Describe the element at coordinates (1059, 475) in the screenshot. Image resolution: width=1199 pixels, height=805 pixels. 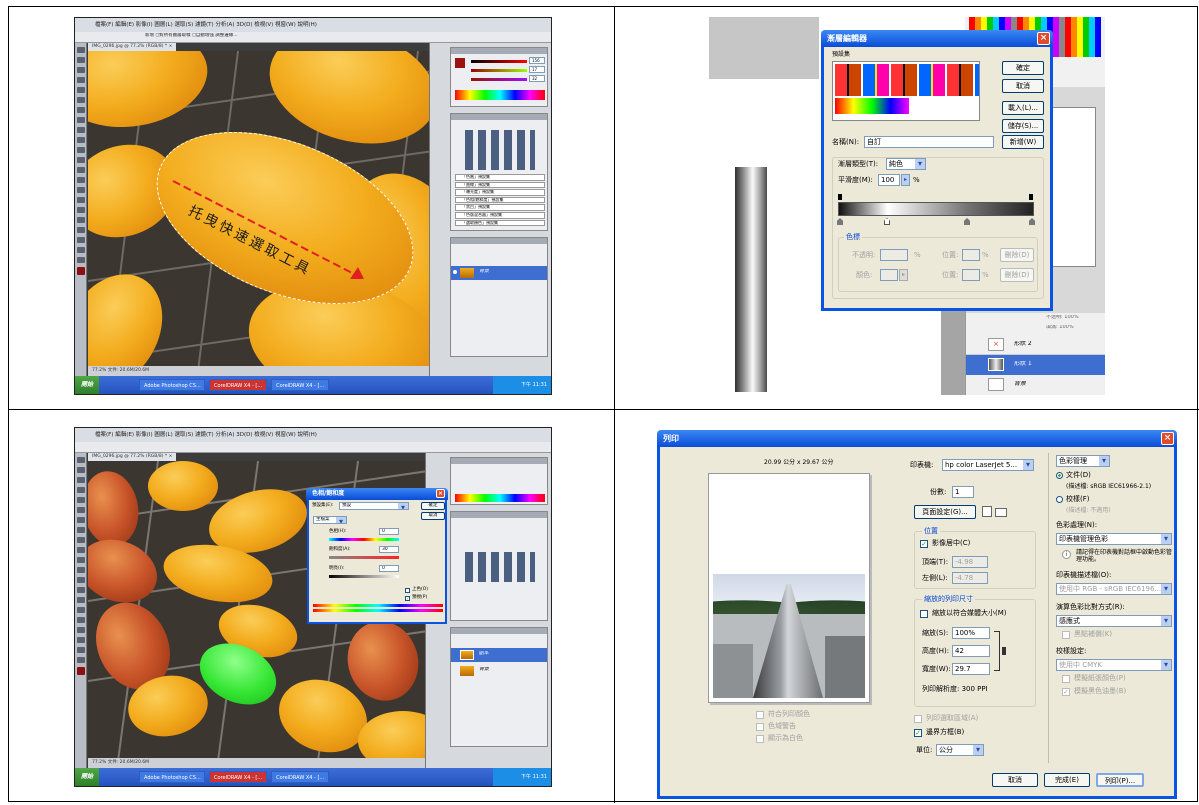
I see `document-radio` at that location.